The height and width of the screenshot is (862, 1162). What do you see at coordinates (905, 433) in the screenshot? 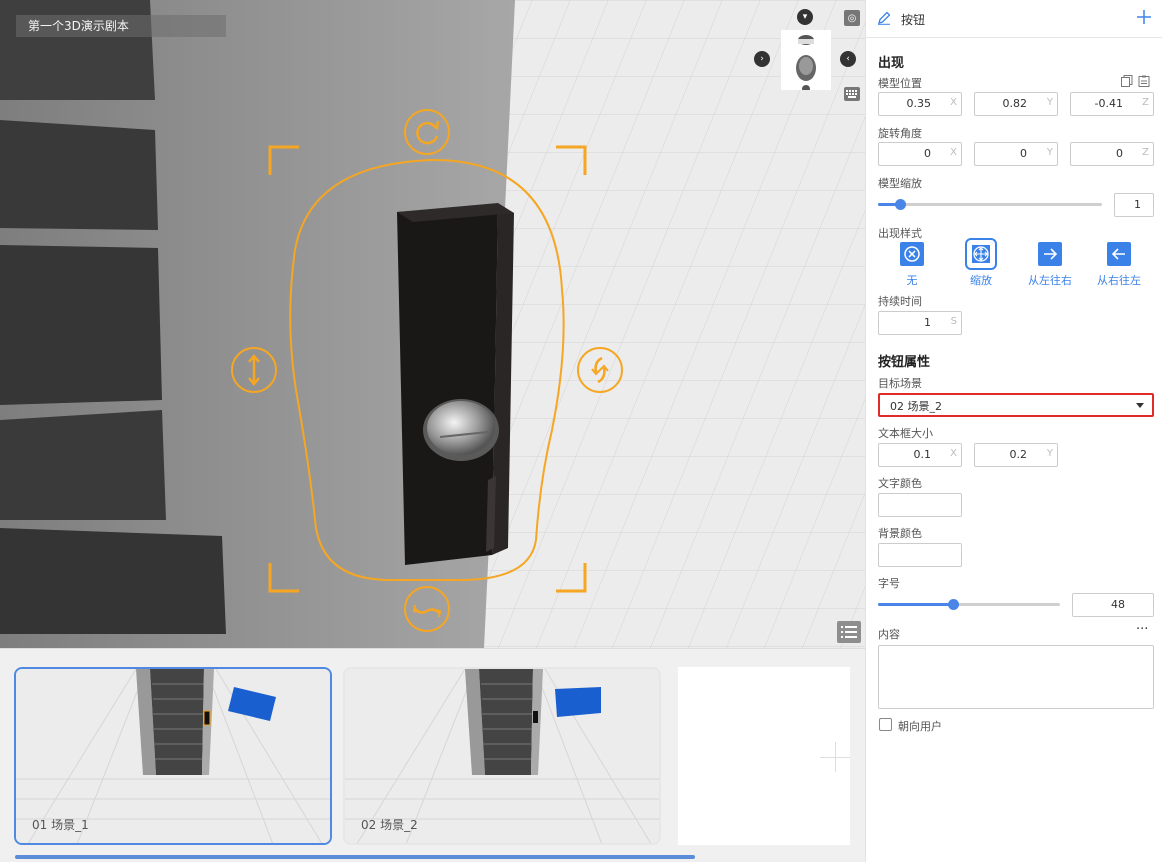
I see `textbox-size-label: 文本框大小` at bounding box center [905, 433].